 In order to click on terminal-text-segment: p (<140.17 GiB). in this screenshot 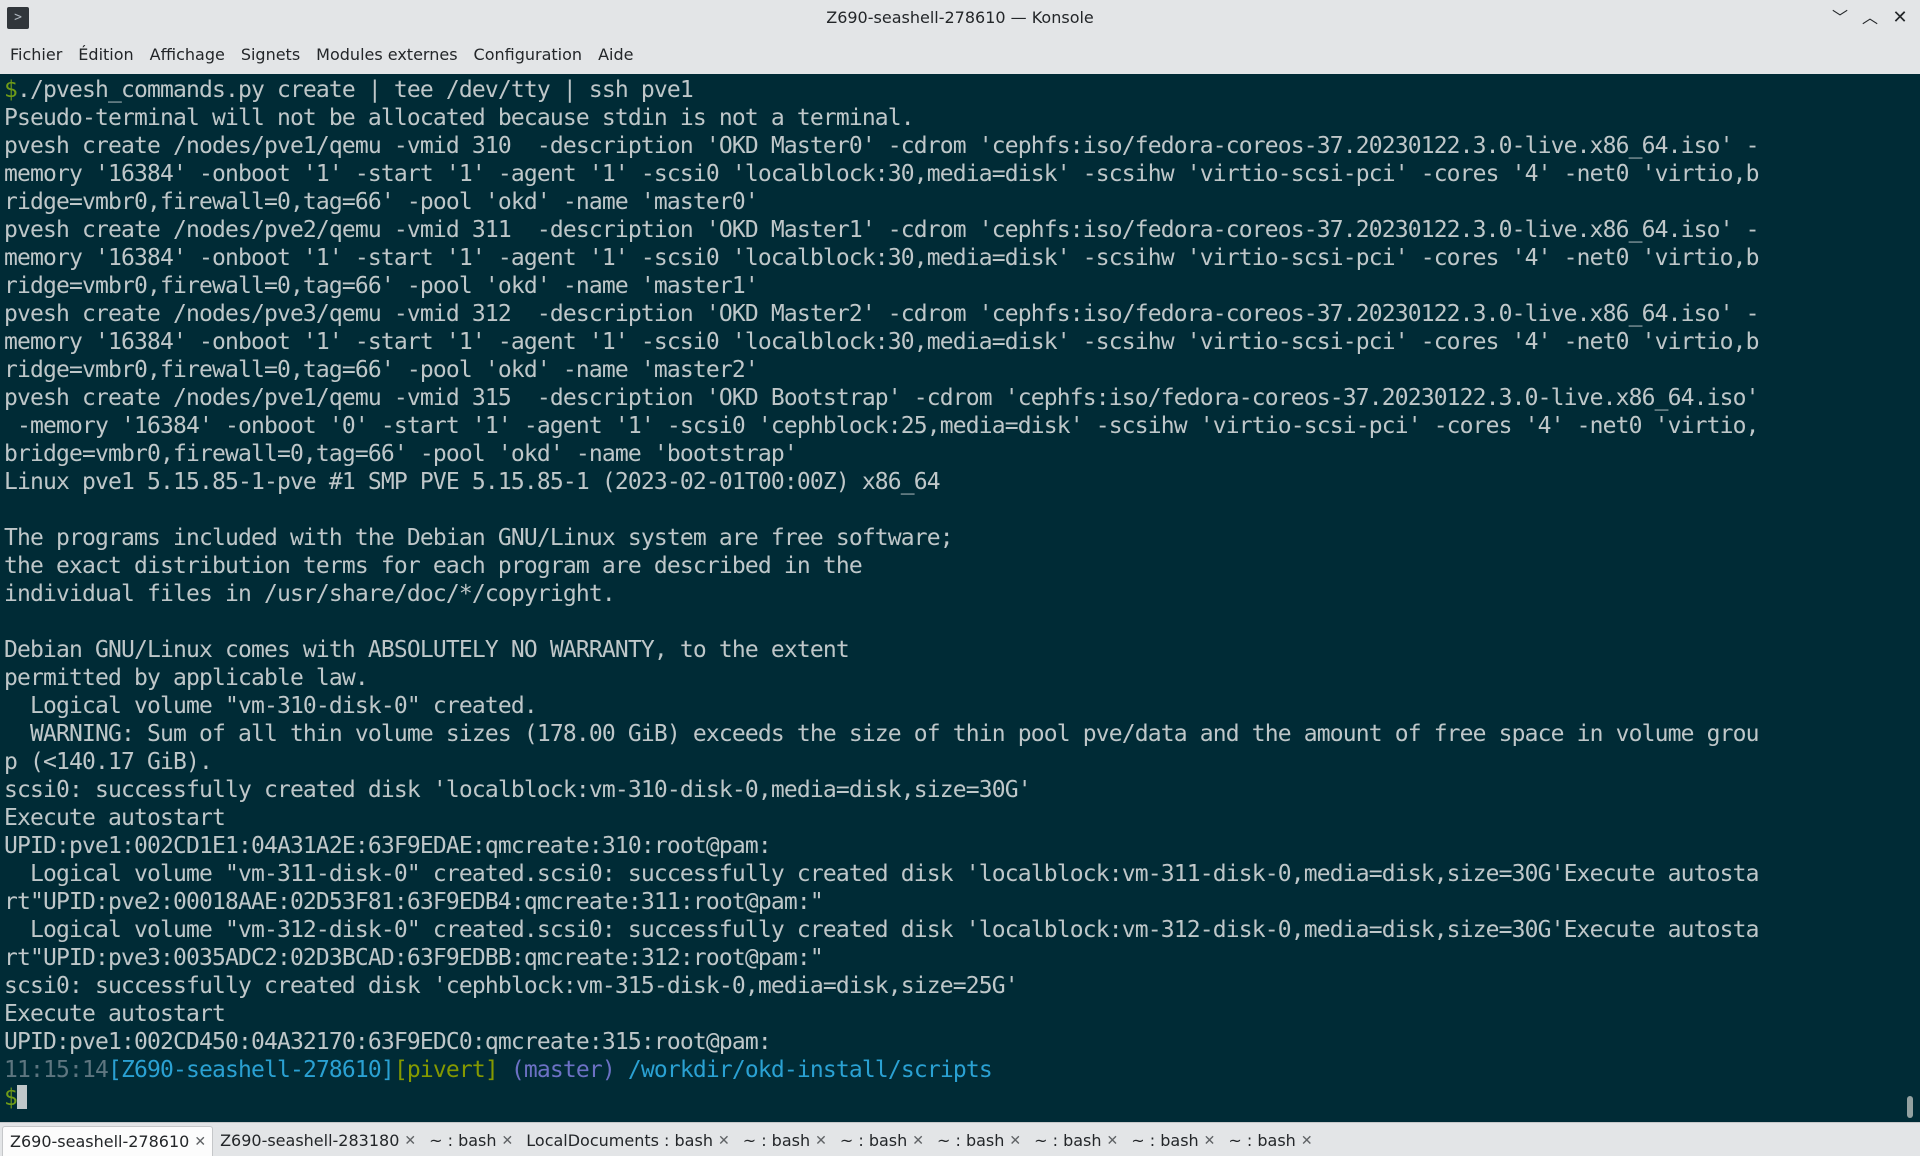, I will do `click(108, 762)`.